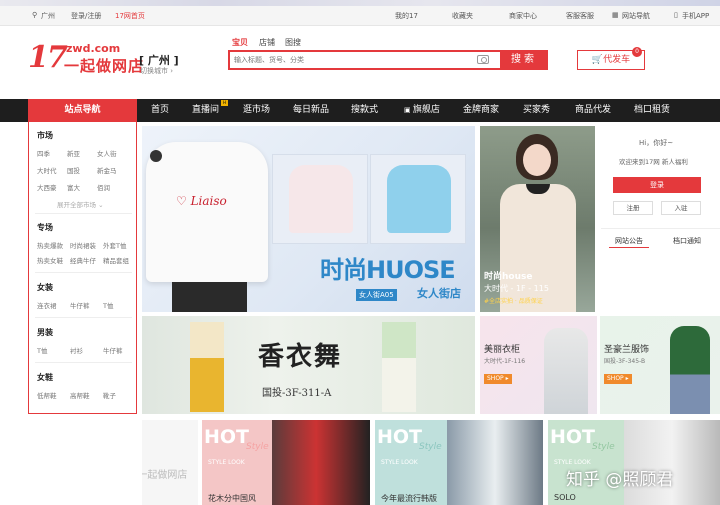 This screenshot has width=720, height=505. What do you see at coordinates (205, 110) in the screenshot?
I see `nav-live: 直播间` at bounding box center [205, 110].